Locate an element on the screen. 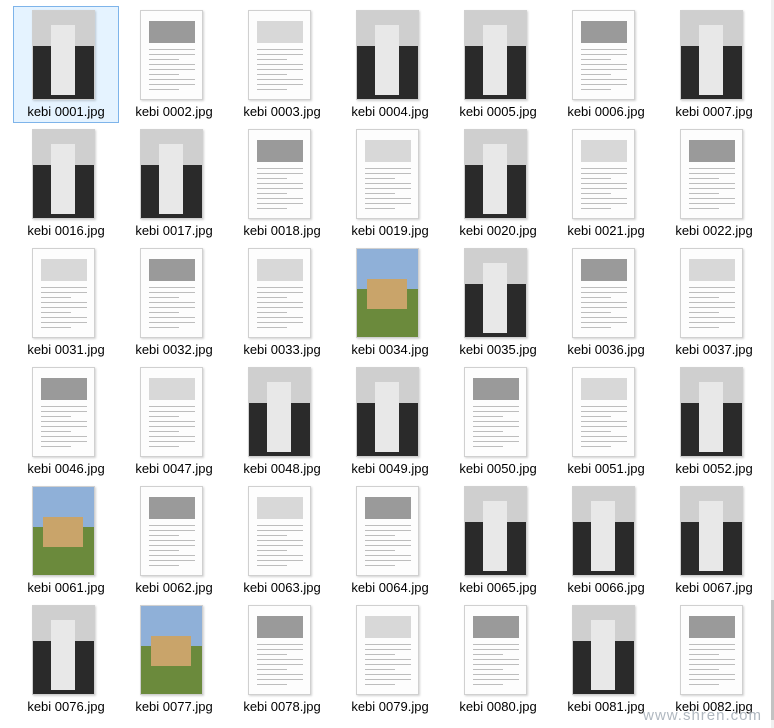 The height and width of the screenshot is (728, 774). file-name-label: kebi 0017.jpg is located at coordinates (174, 230).